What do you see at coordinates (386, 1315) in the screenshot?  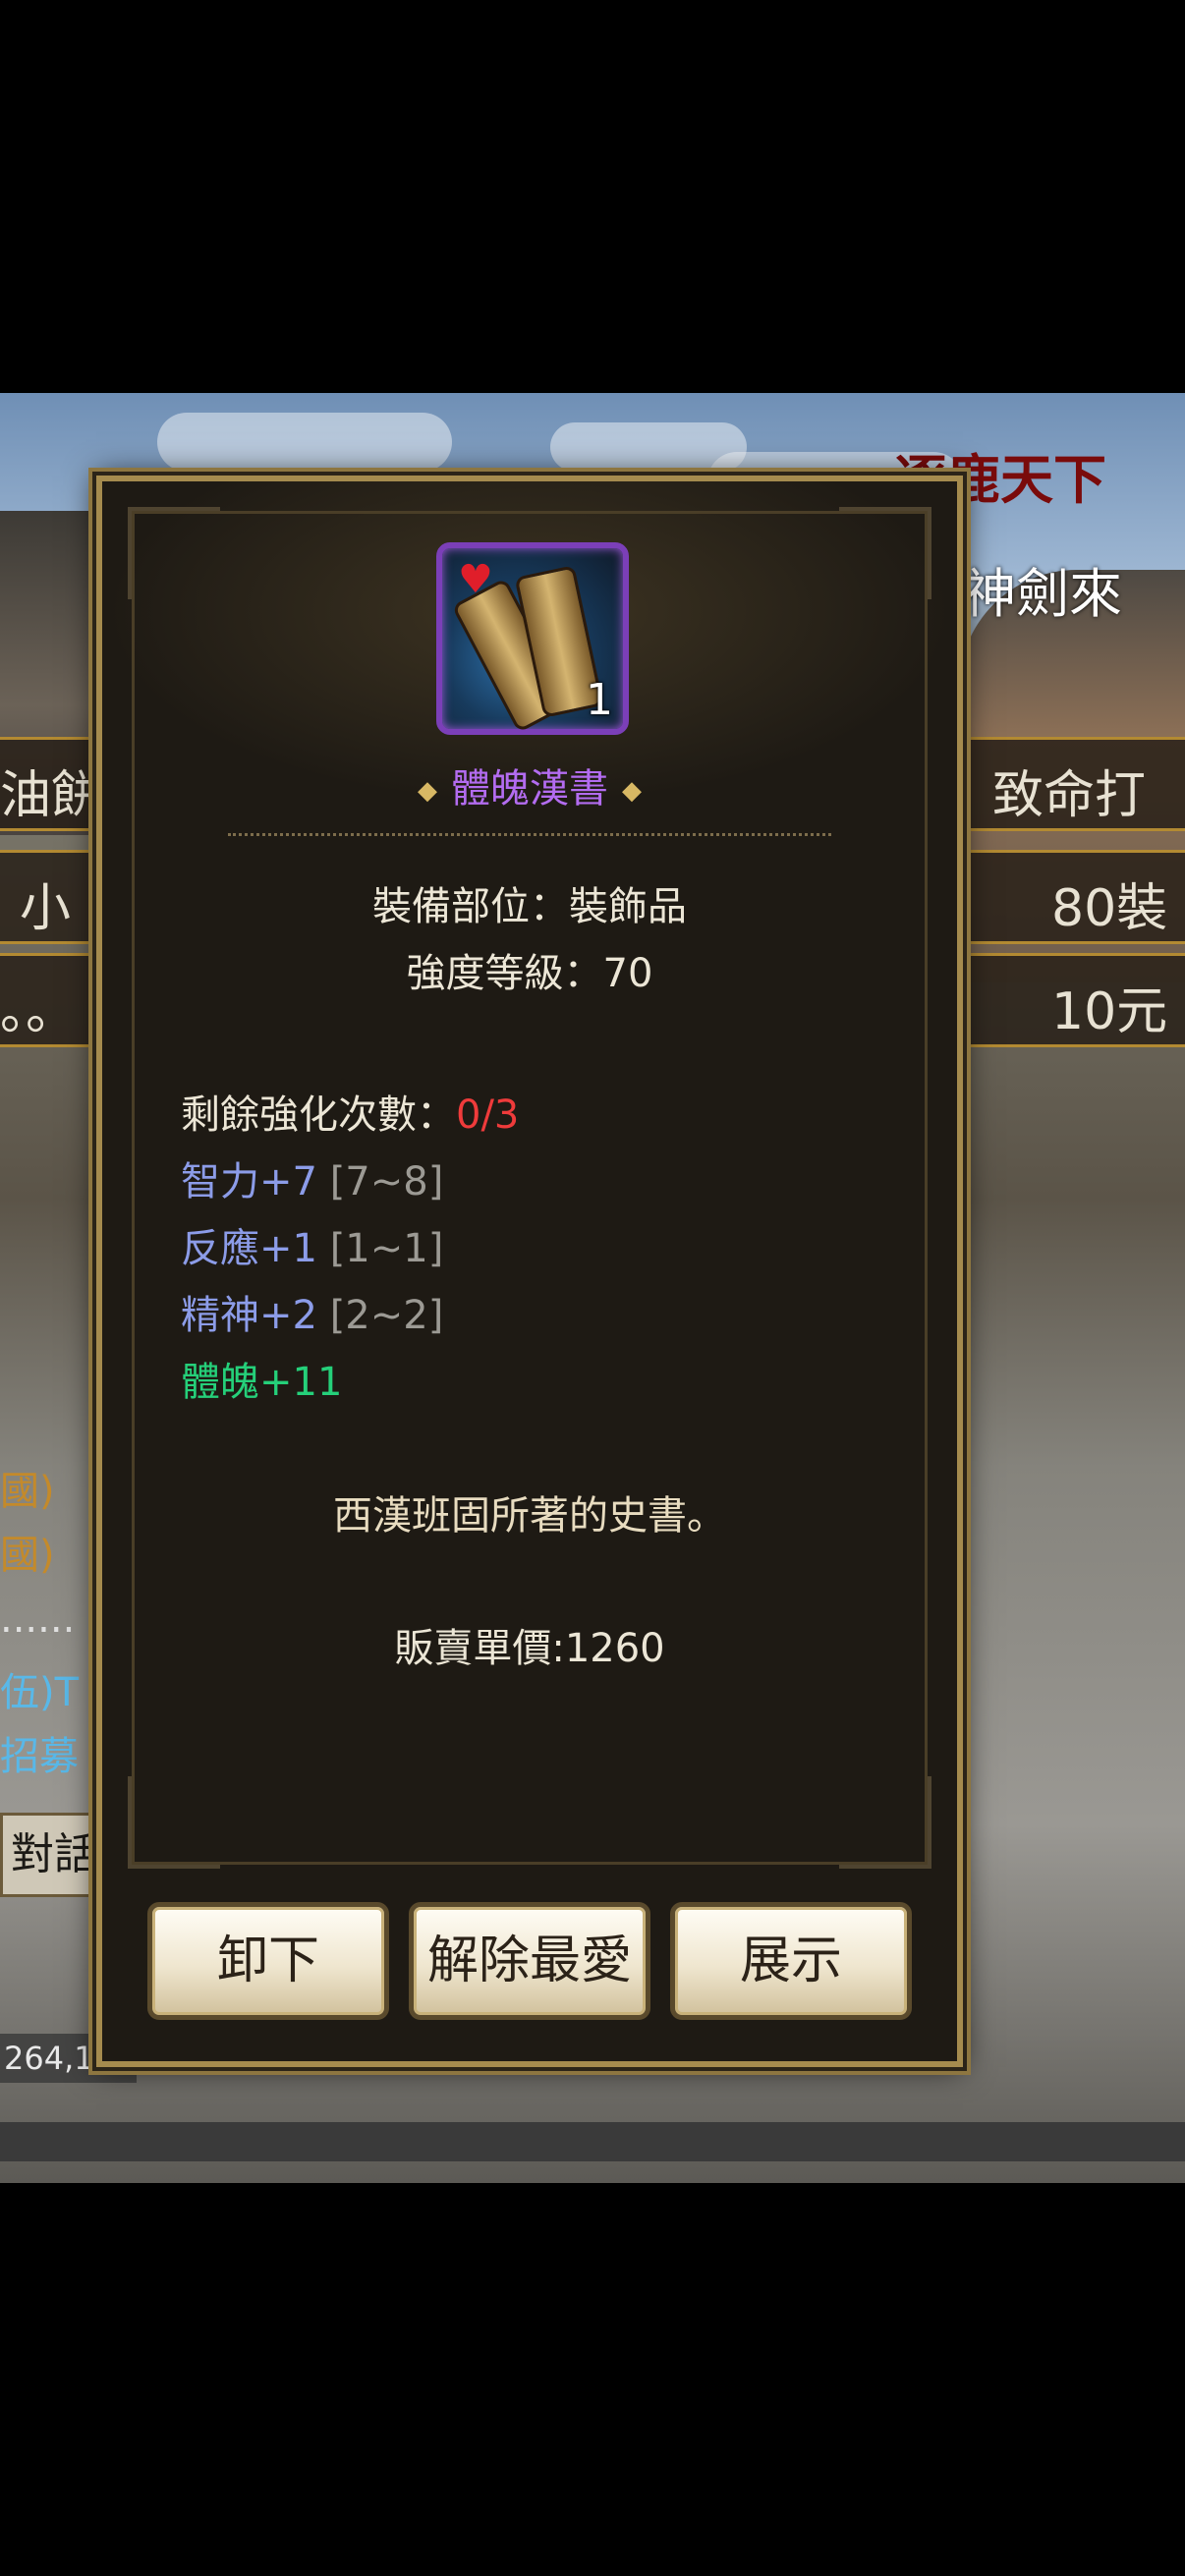 I see `stat-range: [2~2]` at bounding box center [386, 1315].